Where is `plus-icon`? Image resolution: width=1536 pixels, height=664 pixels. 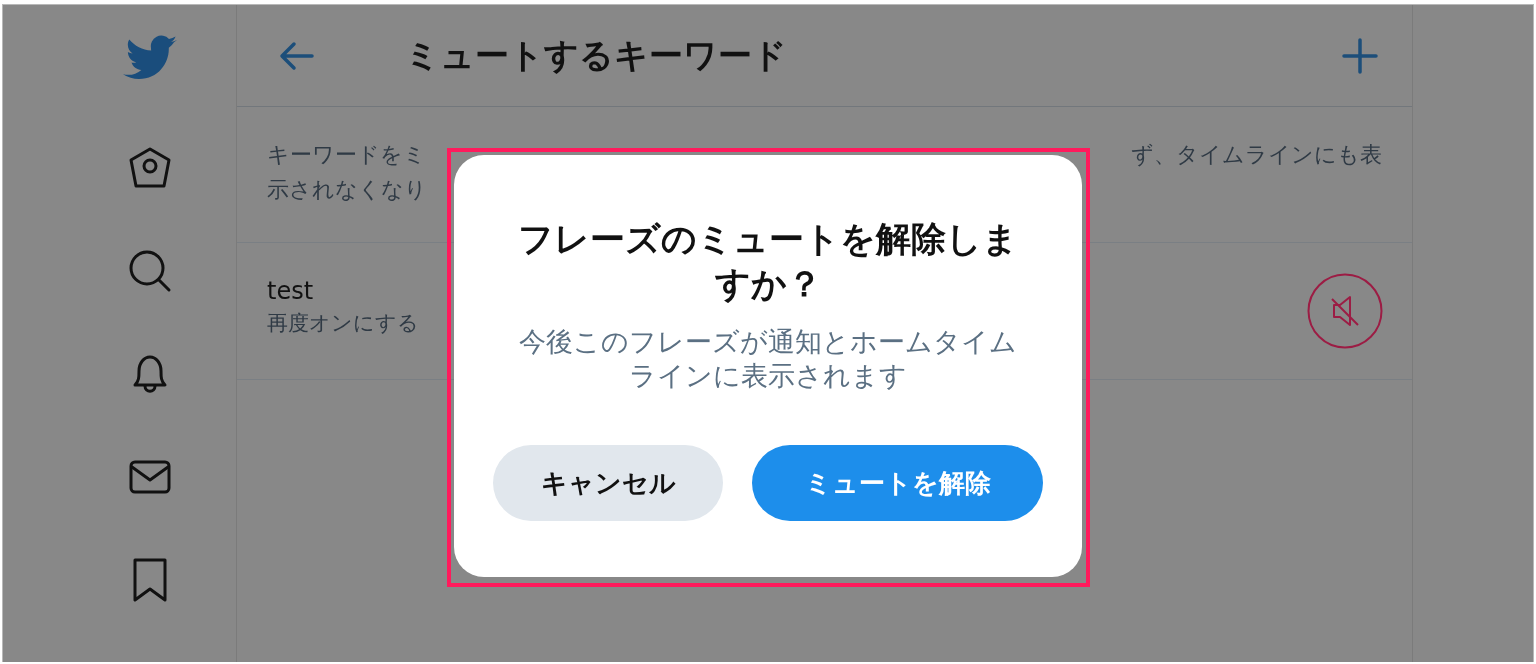 plus-icon is located at coordinates (1360, 55).